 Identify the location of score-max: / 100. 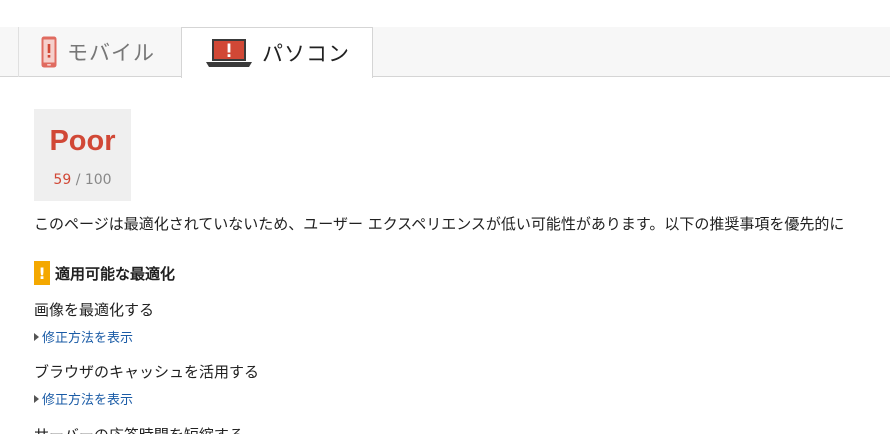
(93, 180).